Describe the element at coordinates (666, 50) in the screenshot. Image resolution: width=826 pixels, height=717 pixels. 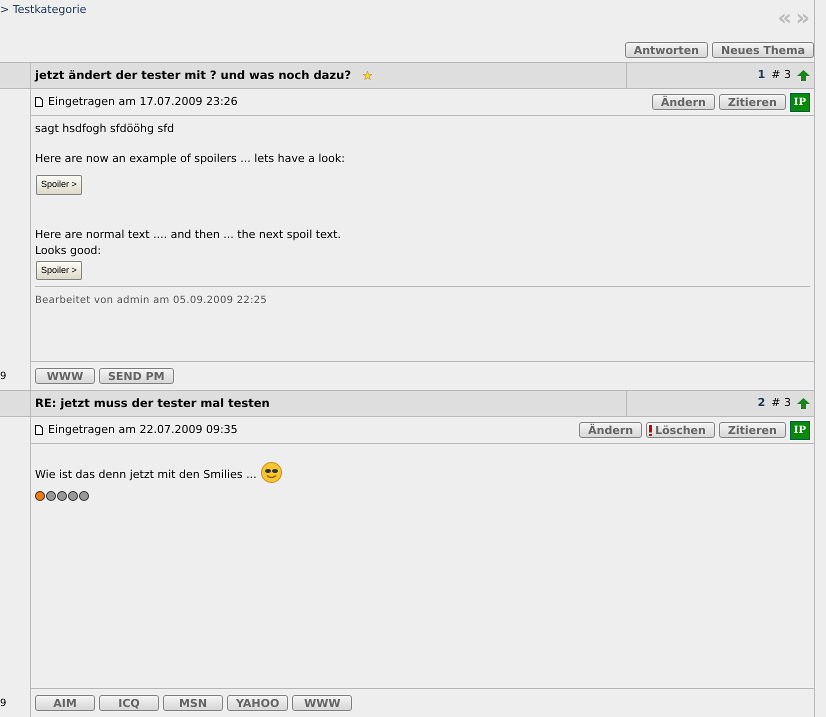
I see `action-button: Antworten` at that location.